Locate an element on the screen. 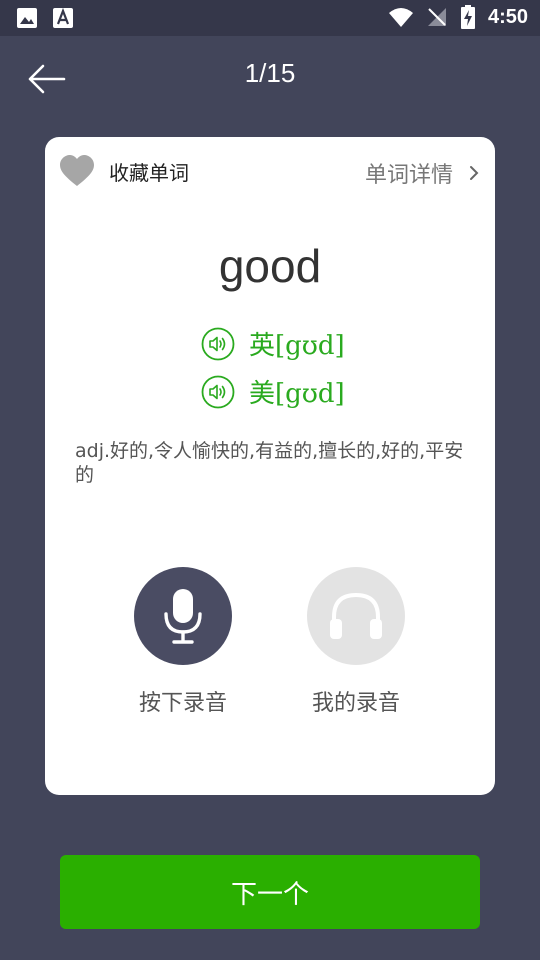 This screenshot has width=540, height=960. word-detail-button: 单词详情 is located at coordinates (422, 173).